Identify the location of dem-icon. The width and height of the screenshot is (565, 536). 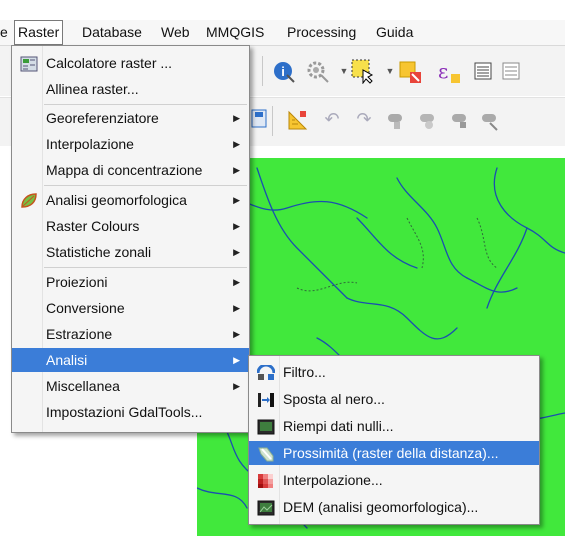
(266, 507).